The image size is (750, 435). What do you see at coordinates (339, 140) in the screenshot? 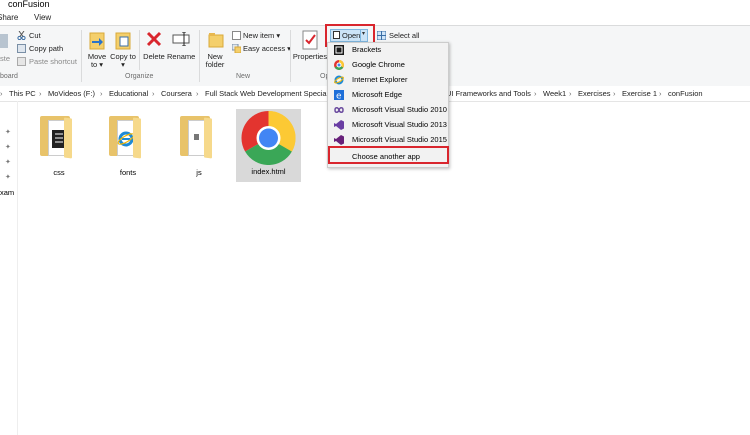
I see `vs2015-icon` at bounding box center [339, 140].